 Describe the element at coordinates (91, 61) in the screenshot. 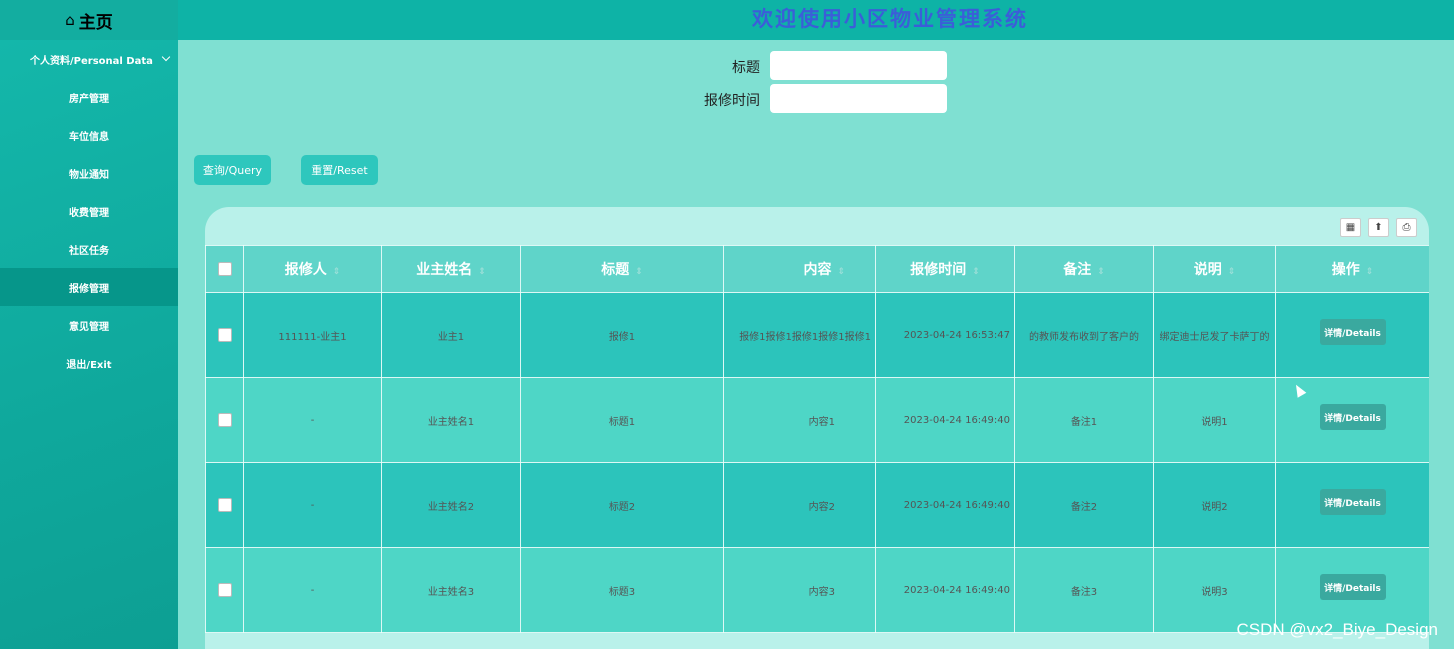

I see `sidebar-item-label: 个人资料/Personal Data` at that location.